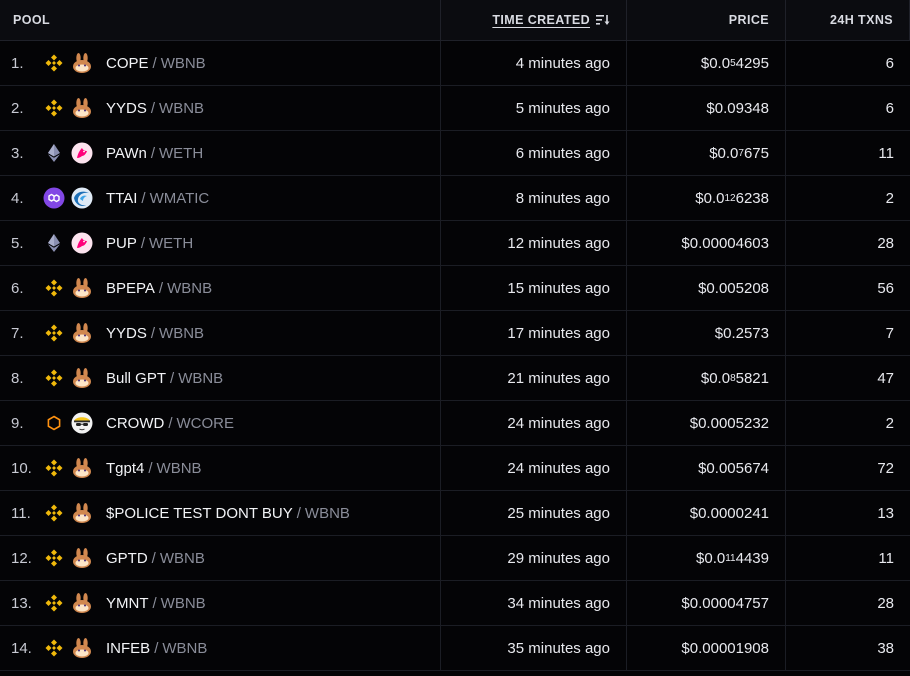 The height and width of the screenshot is (676, 910). Describe the element at coordinates (455, 468) in the screenshot. I see `table-row: 10. Tgpt4/WBNB 24 minutes ago $0.005674 72` at that location.